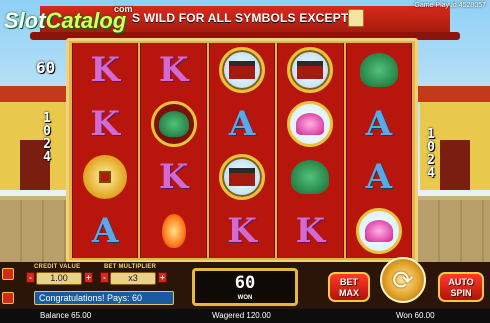 Image resolution: width=490 pixels, height=323 pixels. I want to click on slotcatalog-logo: SlotCatalog, so click(65, 21).